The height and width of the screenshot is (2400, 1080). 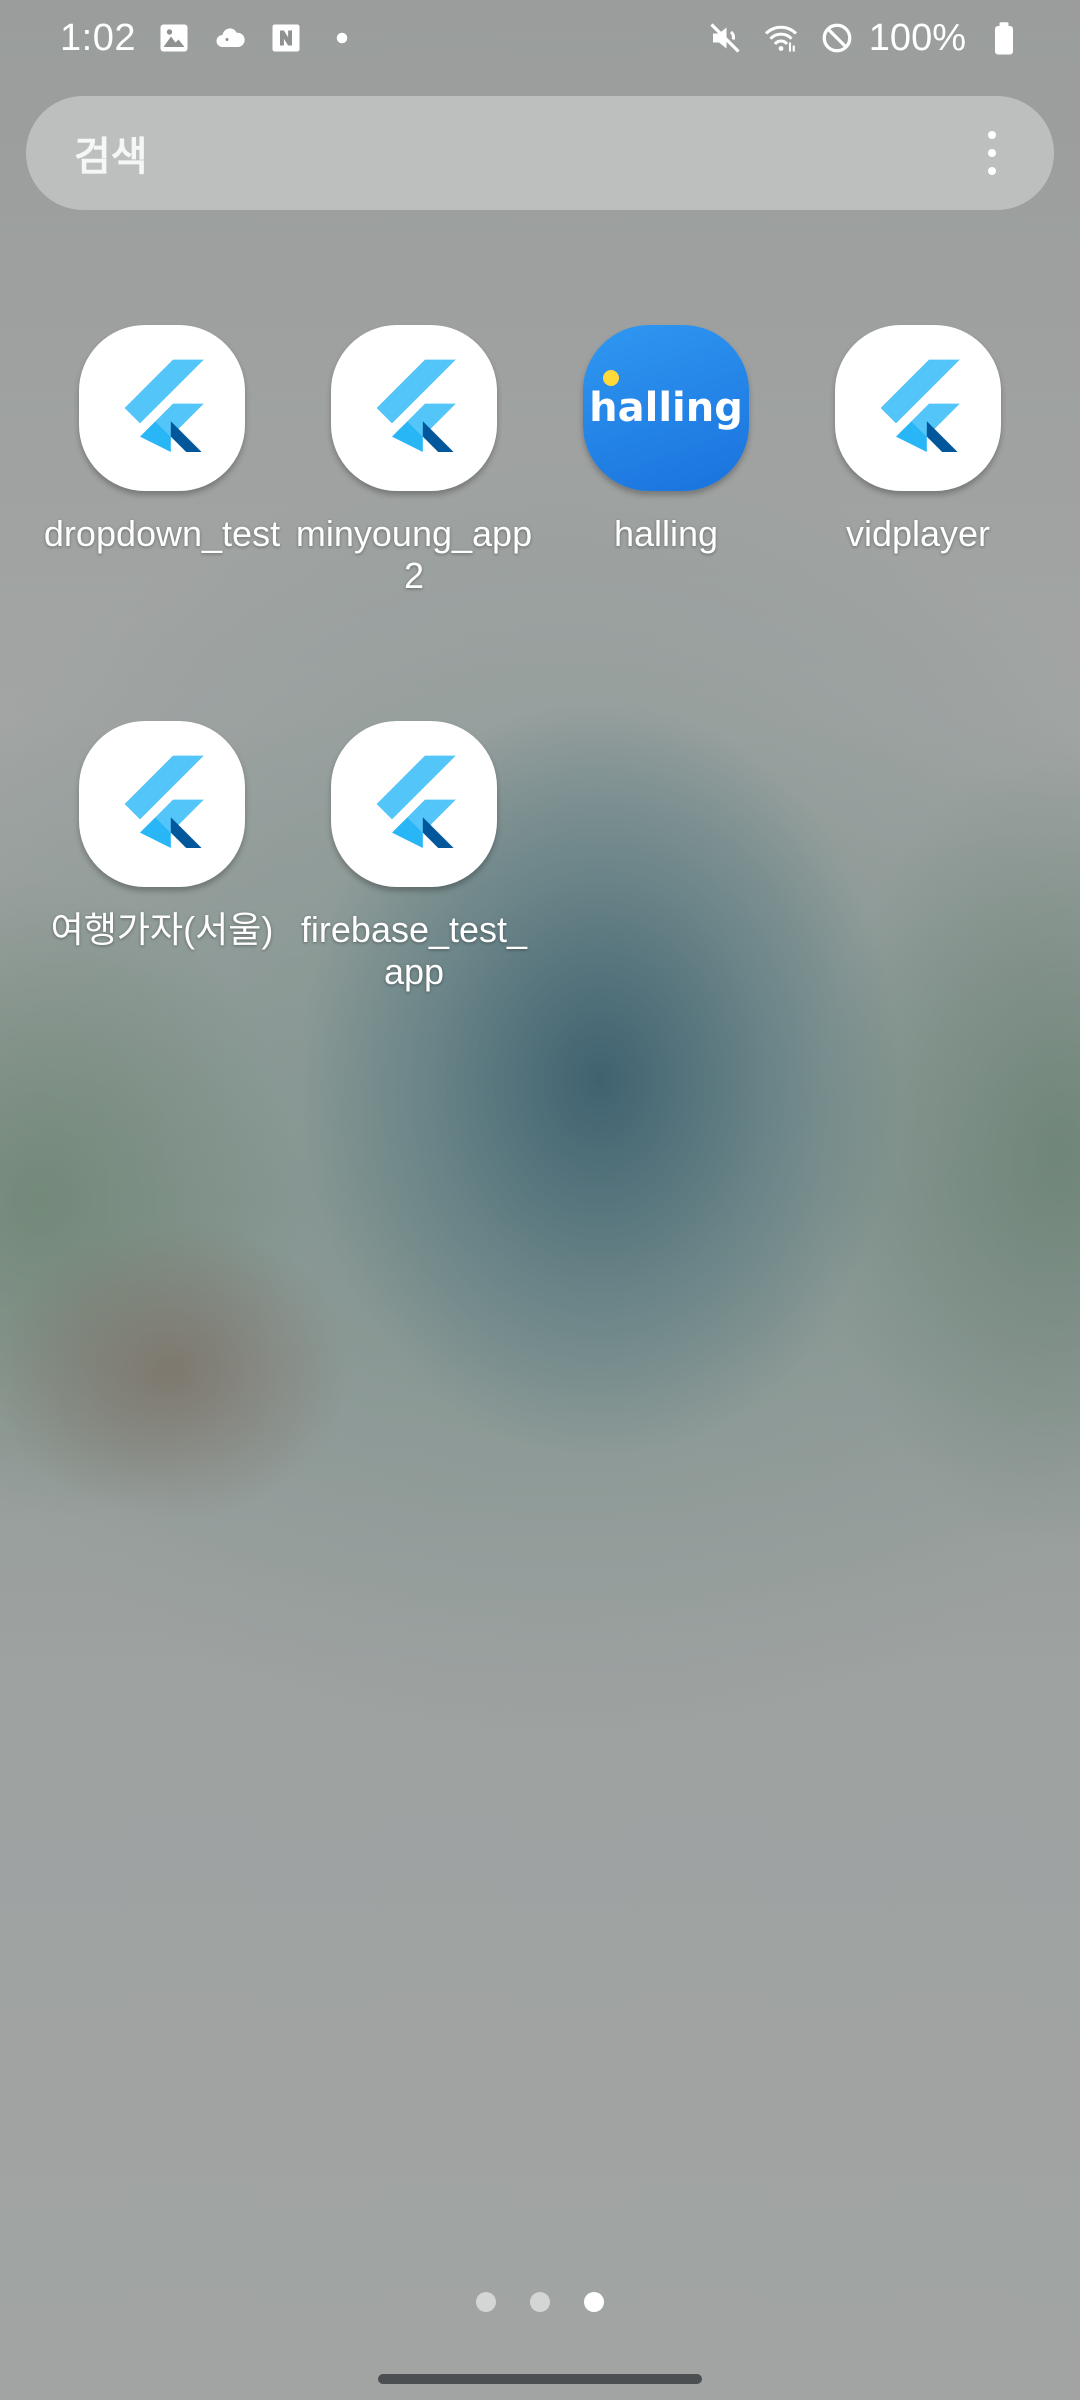 What do you see at coordinates (540, 38) in the screenshot?
I see `status-bar: 1:02 100%` at bounding box center [540, 38].